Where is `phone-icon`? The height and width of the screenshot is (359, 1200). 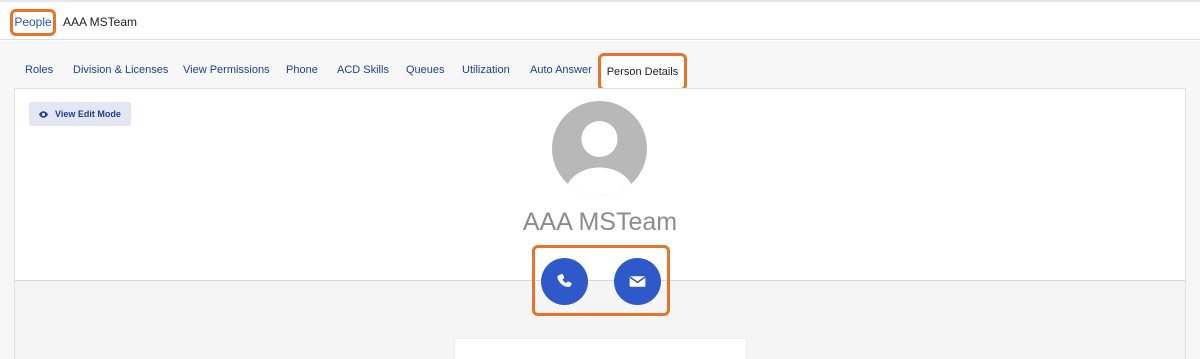
phone-icon is located at coordinates (564, 280).